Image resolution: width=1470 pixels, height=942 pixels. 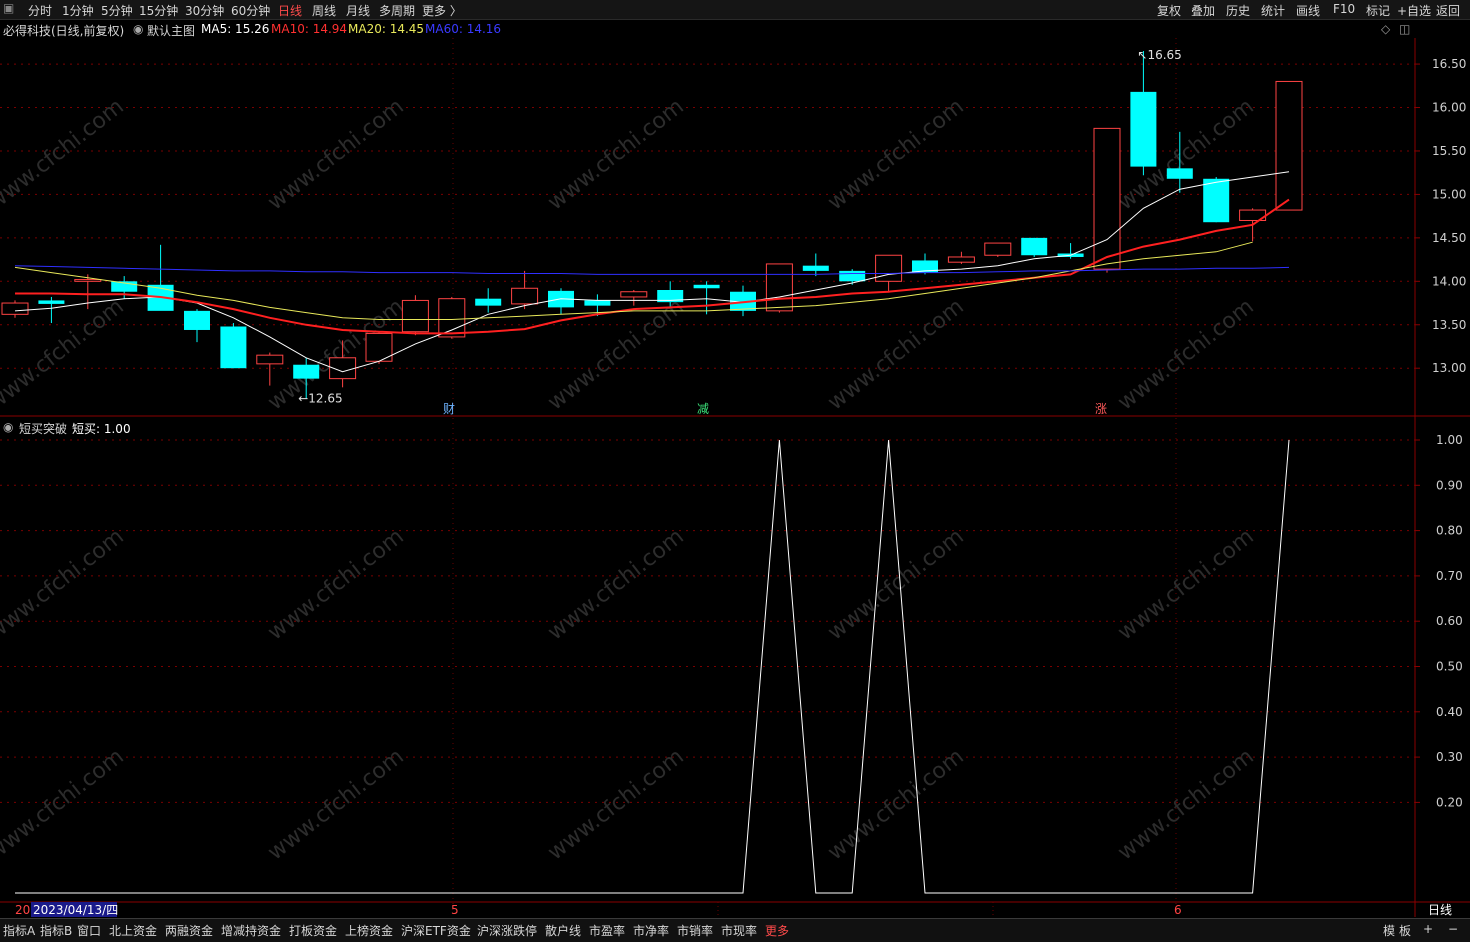 What do you see at coordinates (1449, 757) in the screenshot?
I see `indicator-tick-label: 0.30` at bounding box center [1449, 757].